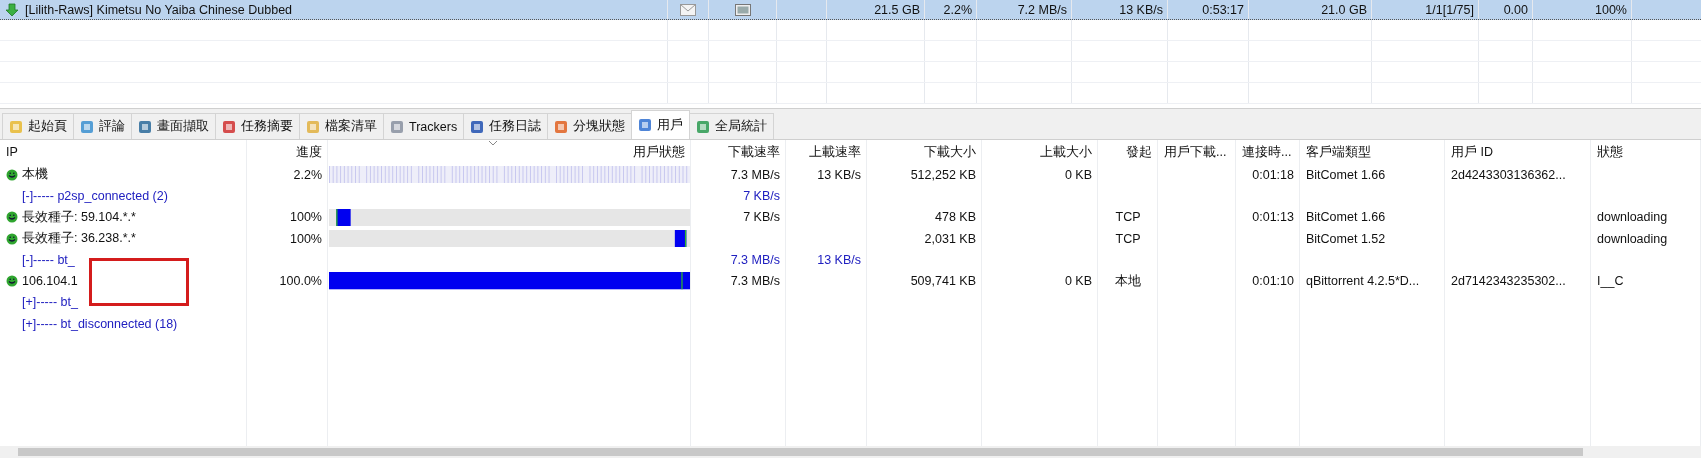 The image size is (1701, 458). Describe the element at coordinates (1610, 281) in the screenshot. I see `table-cell: I__C` at that location.